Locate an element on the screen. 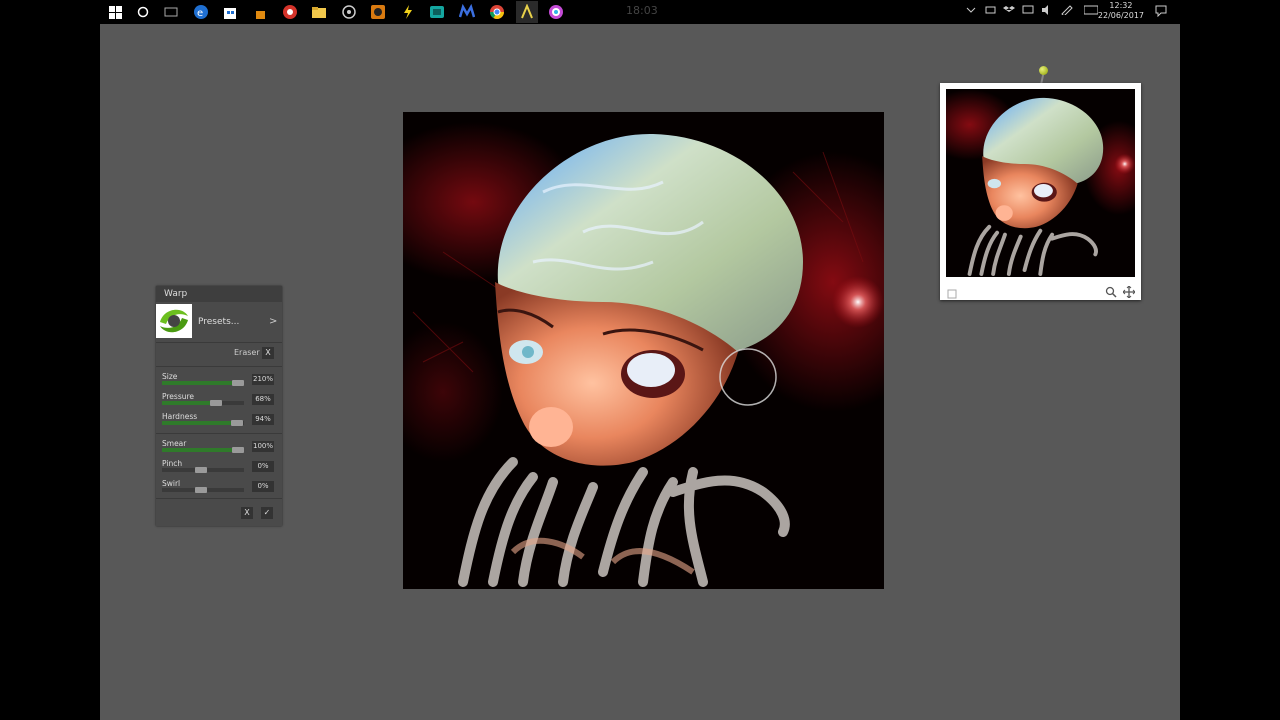 The width and height of the screenshot is (1280, 720). reference-photo is located at coordinates (1040, 191).